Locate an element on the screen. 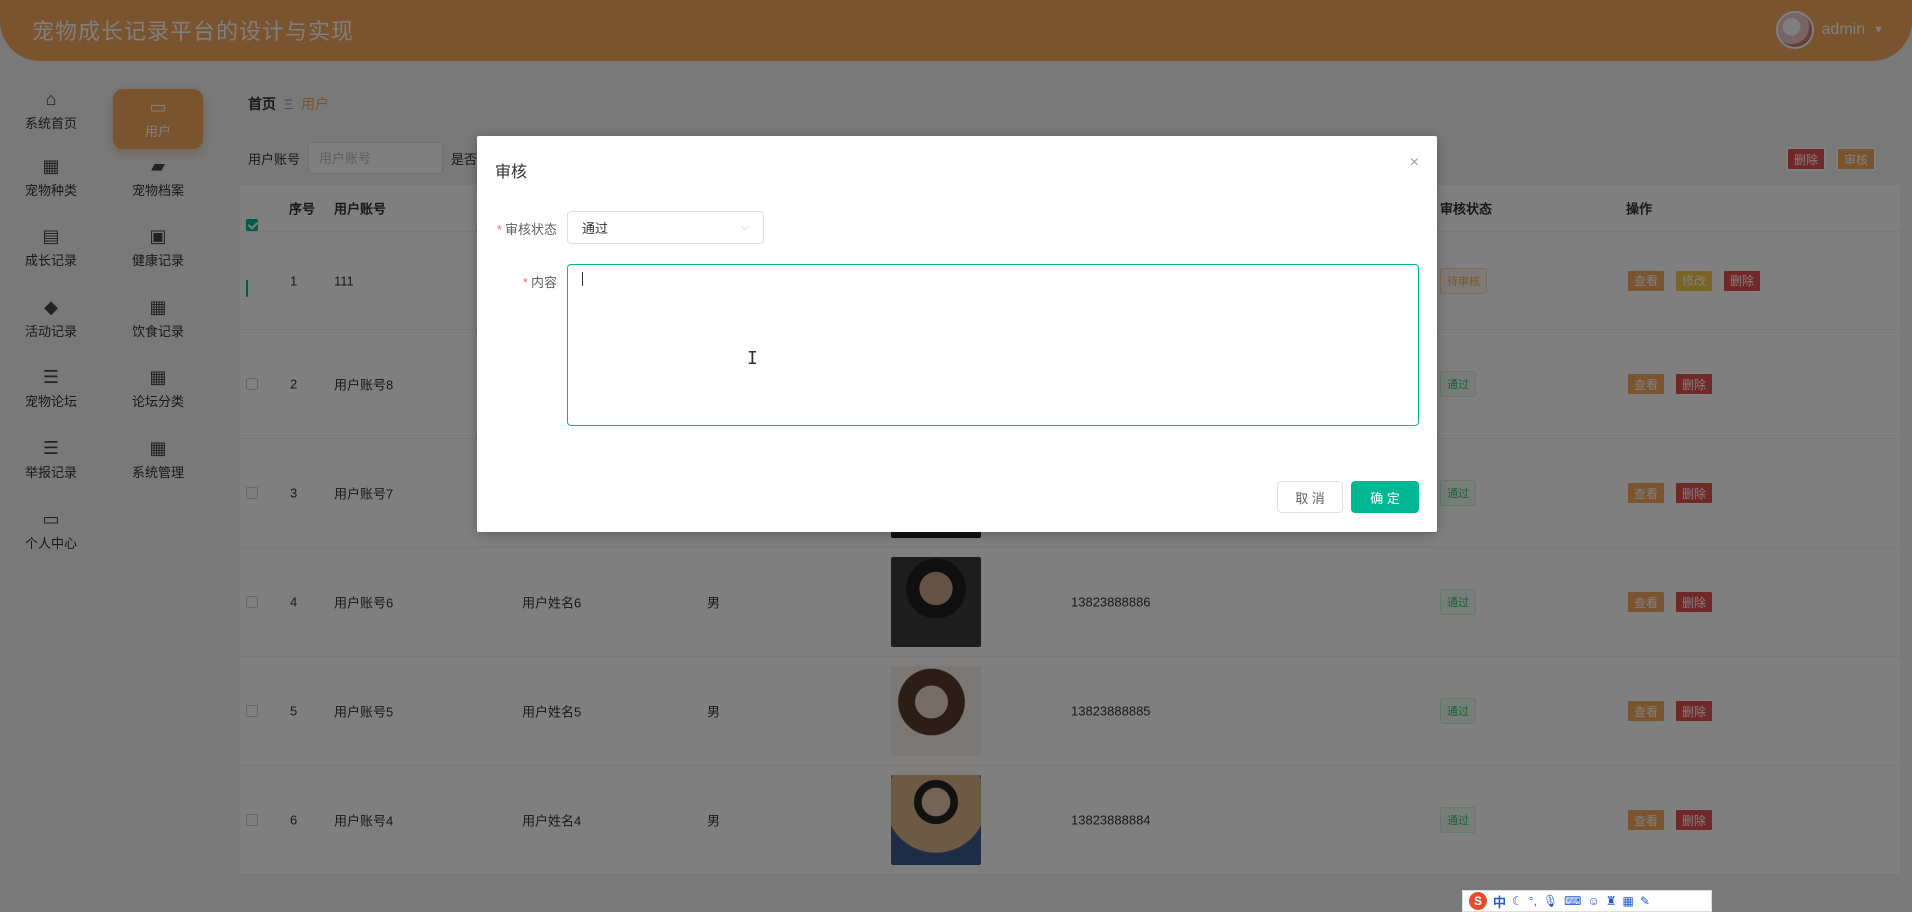 The image size is (1912, 912). content-label-text: 内容 is located at coordinates (543, 282).